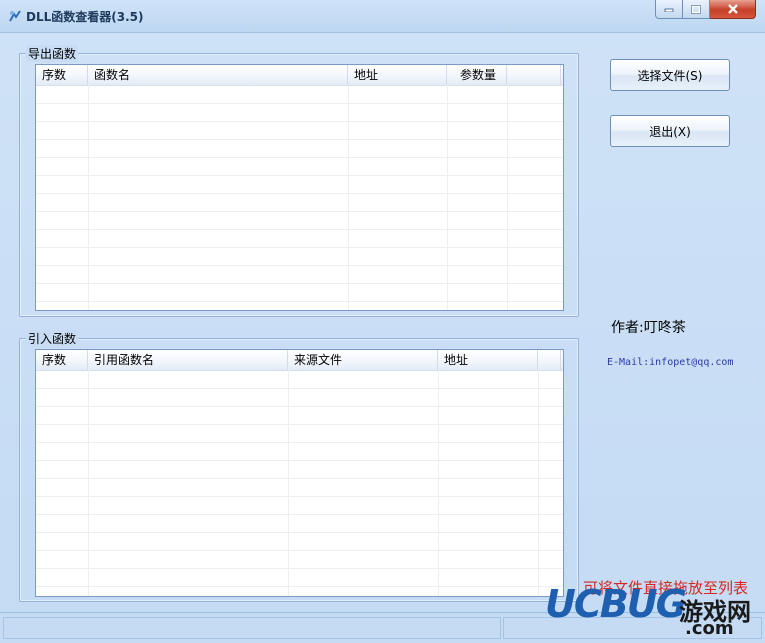 The width and height of the screenshot is (765, 643). I want to click on window-title: DLL函数查看器(3.5), so click(85, 17).